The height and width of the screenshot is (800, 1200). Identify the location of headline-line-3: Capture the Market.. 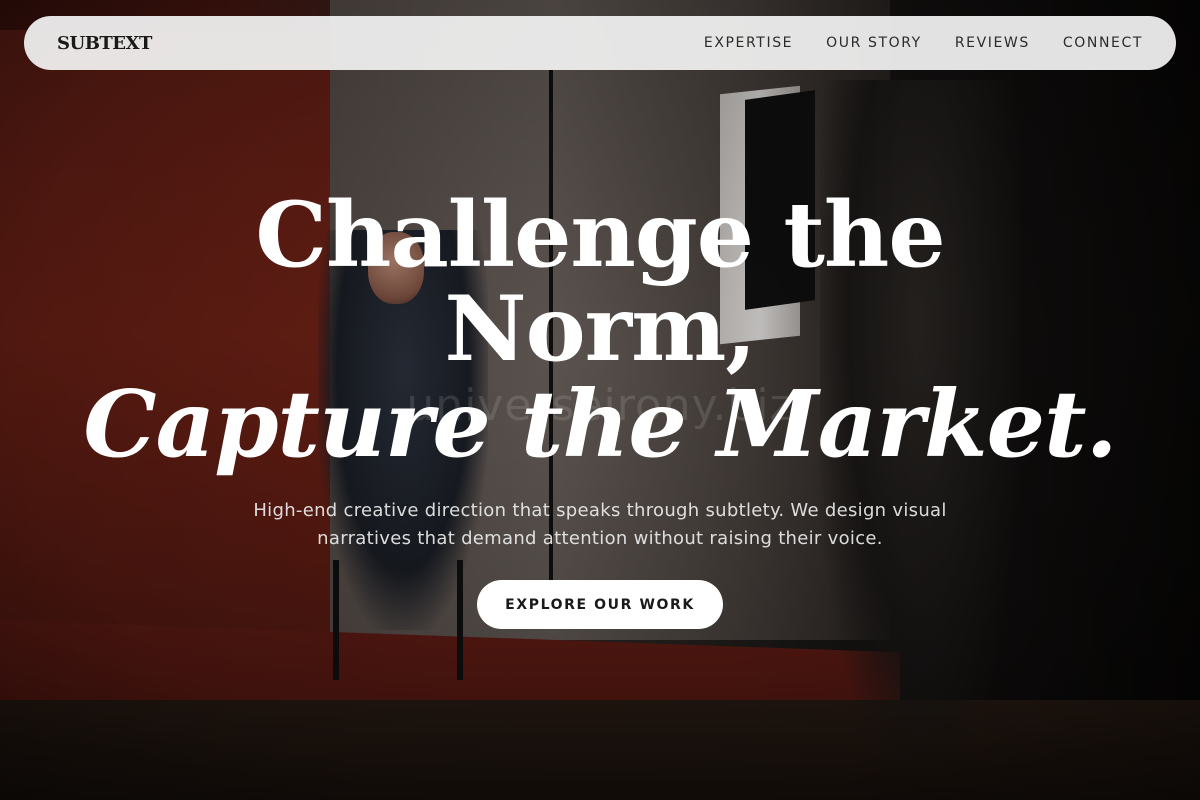
(600, 424).